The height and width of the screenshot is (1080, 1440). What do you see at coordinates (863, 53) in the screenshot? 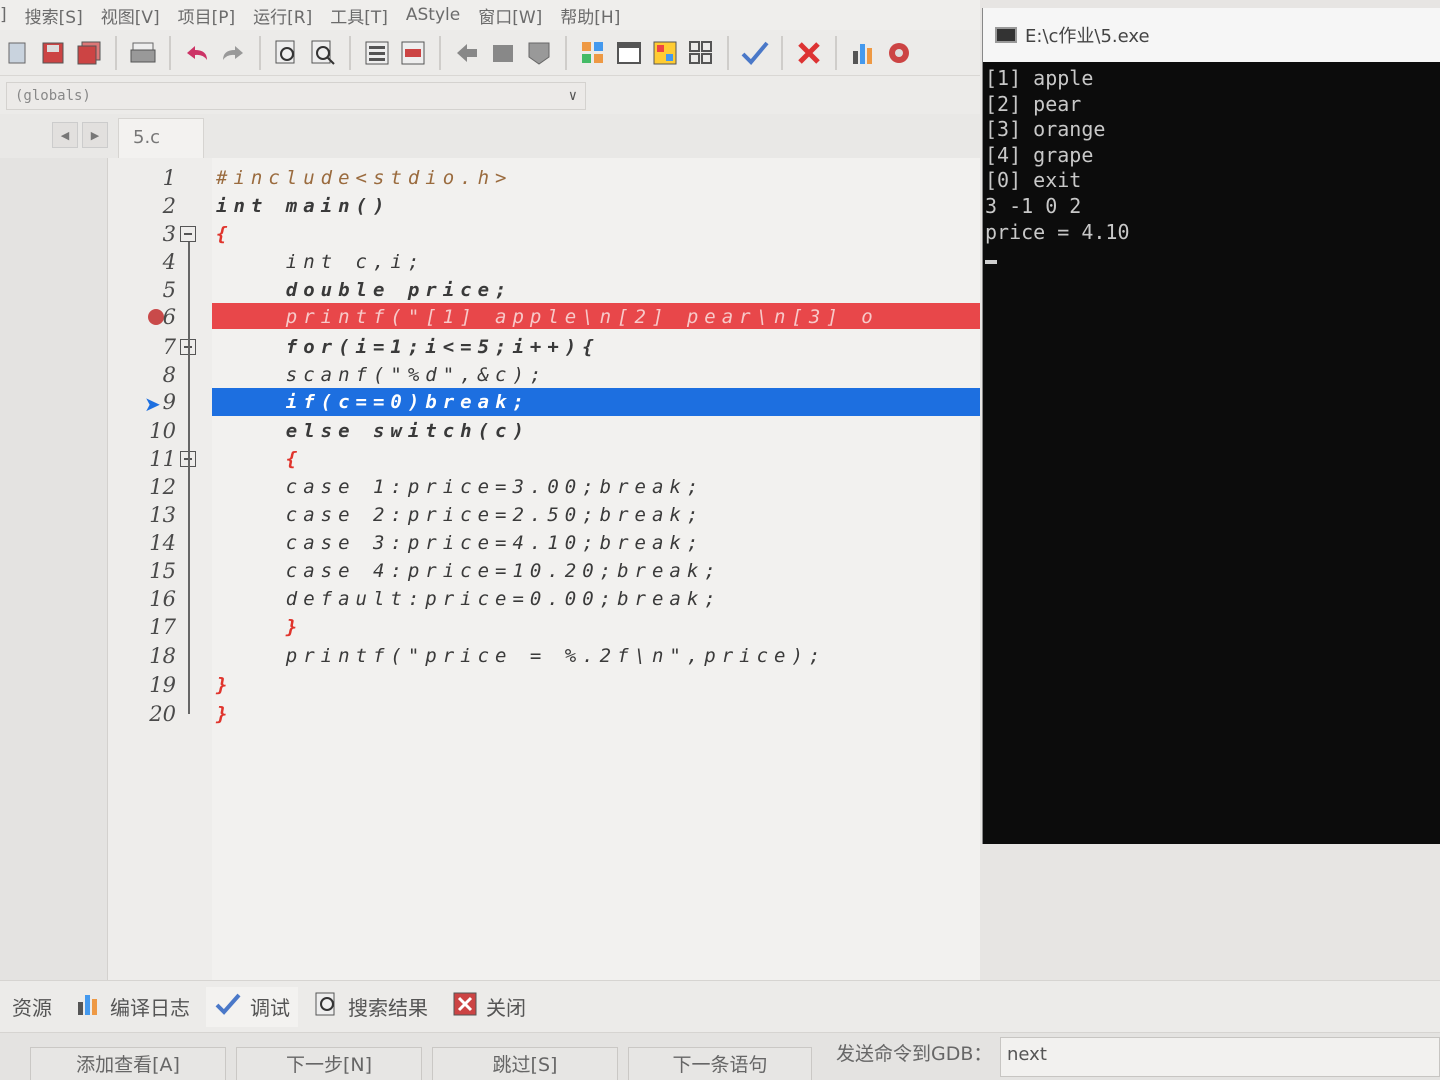
I see `chart-icon` at bounding box center [863, 53].